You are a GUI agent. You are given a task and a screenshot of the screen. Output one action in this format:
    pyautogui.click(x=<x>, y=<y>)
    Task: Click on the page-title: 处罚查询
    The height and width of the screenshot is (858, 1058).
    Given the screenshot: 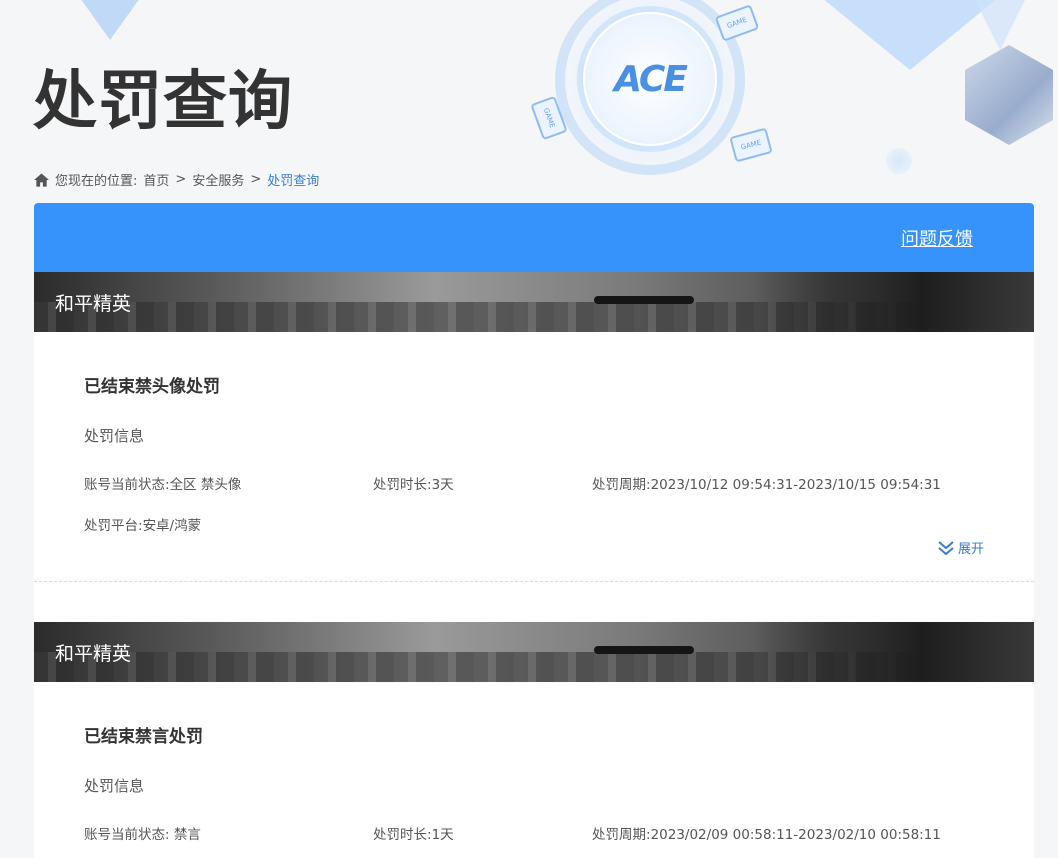 What is the action you would take?
    pyautogui.click(x=163, y=102)
    